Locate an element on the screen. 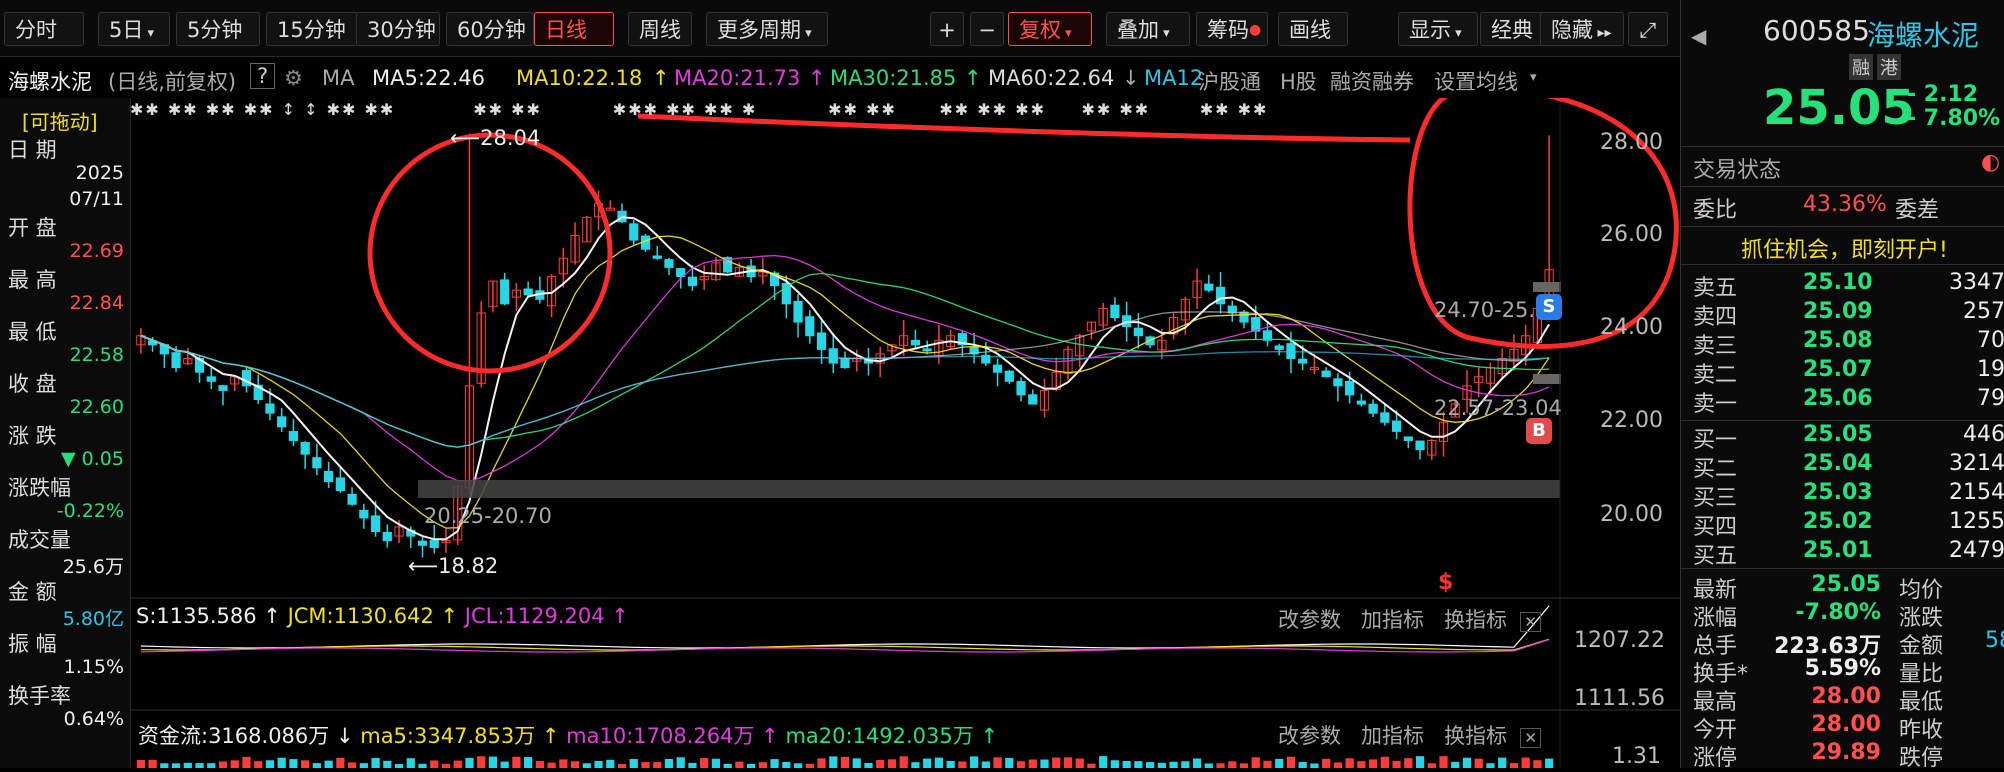  bid-row: 买二 25.04 3214 is located at coordinates (1848, 467).